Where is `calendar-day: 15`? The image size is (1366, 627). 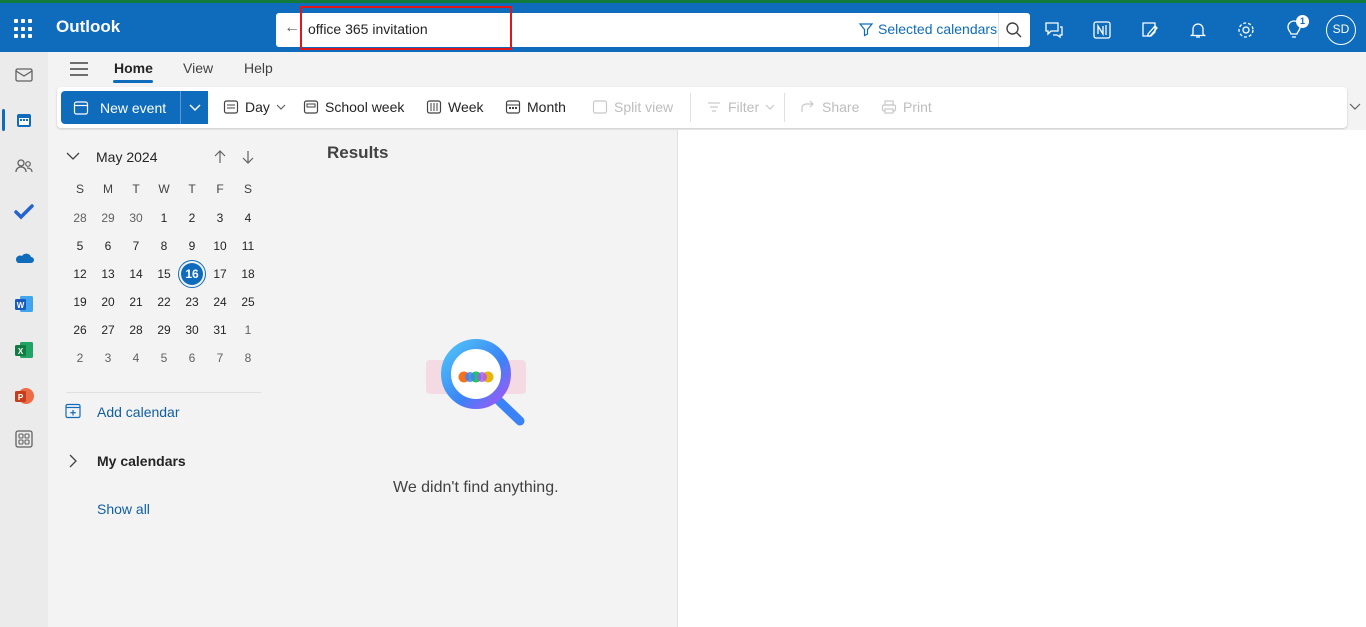
calendar-day: 15 is located at coordinates (164, 277).